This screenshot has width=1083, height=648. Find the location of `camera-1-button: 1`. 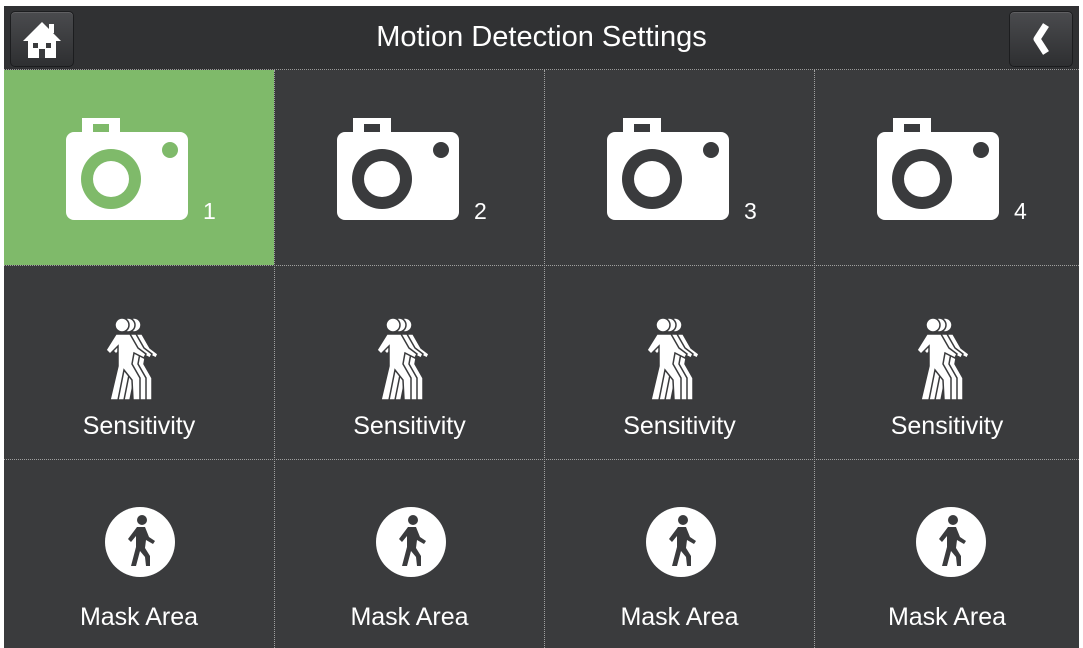

camera-1-button: 1 is located at coordinates (139, 167).